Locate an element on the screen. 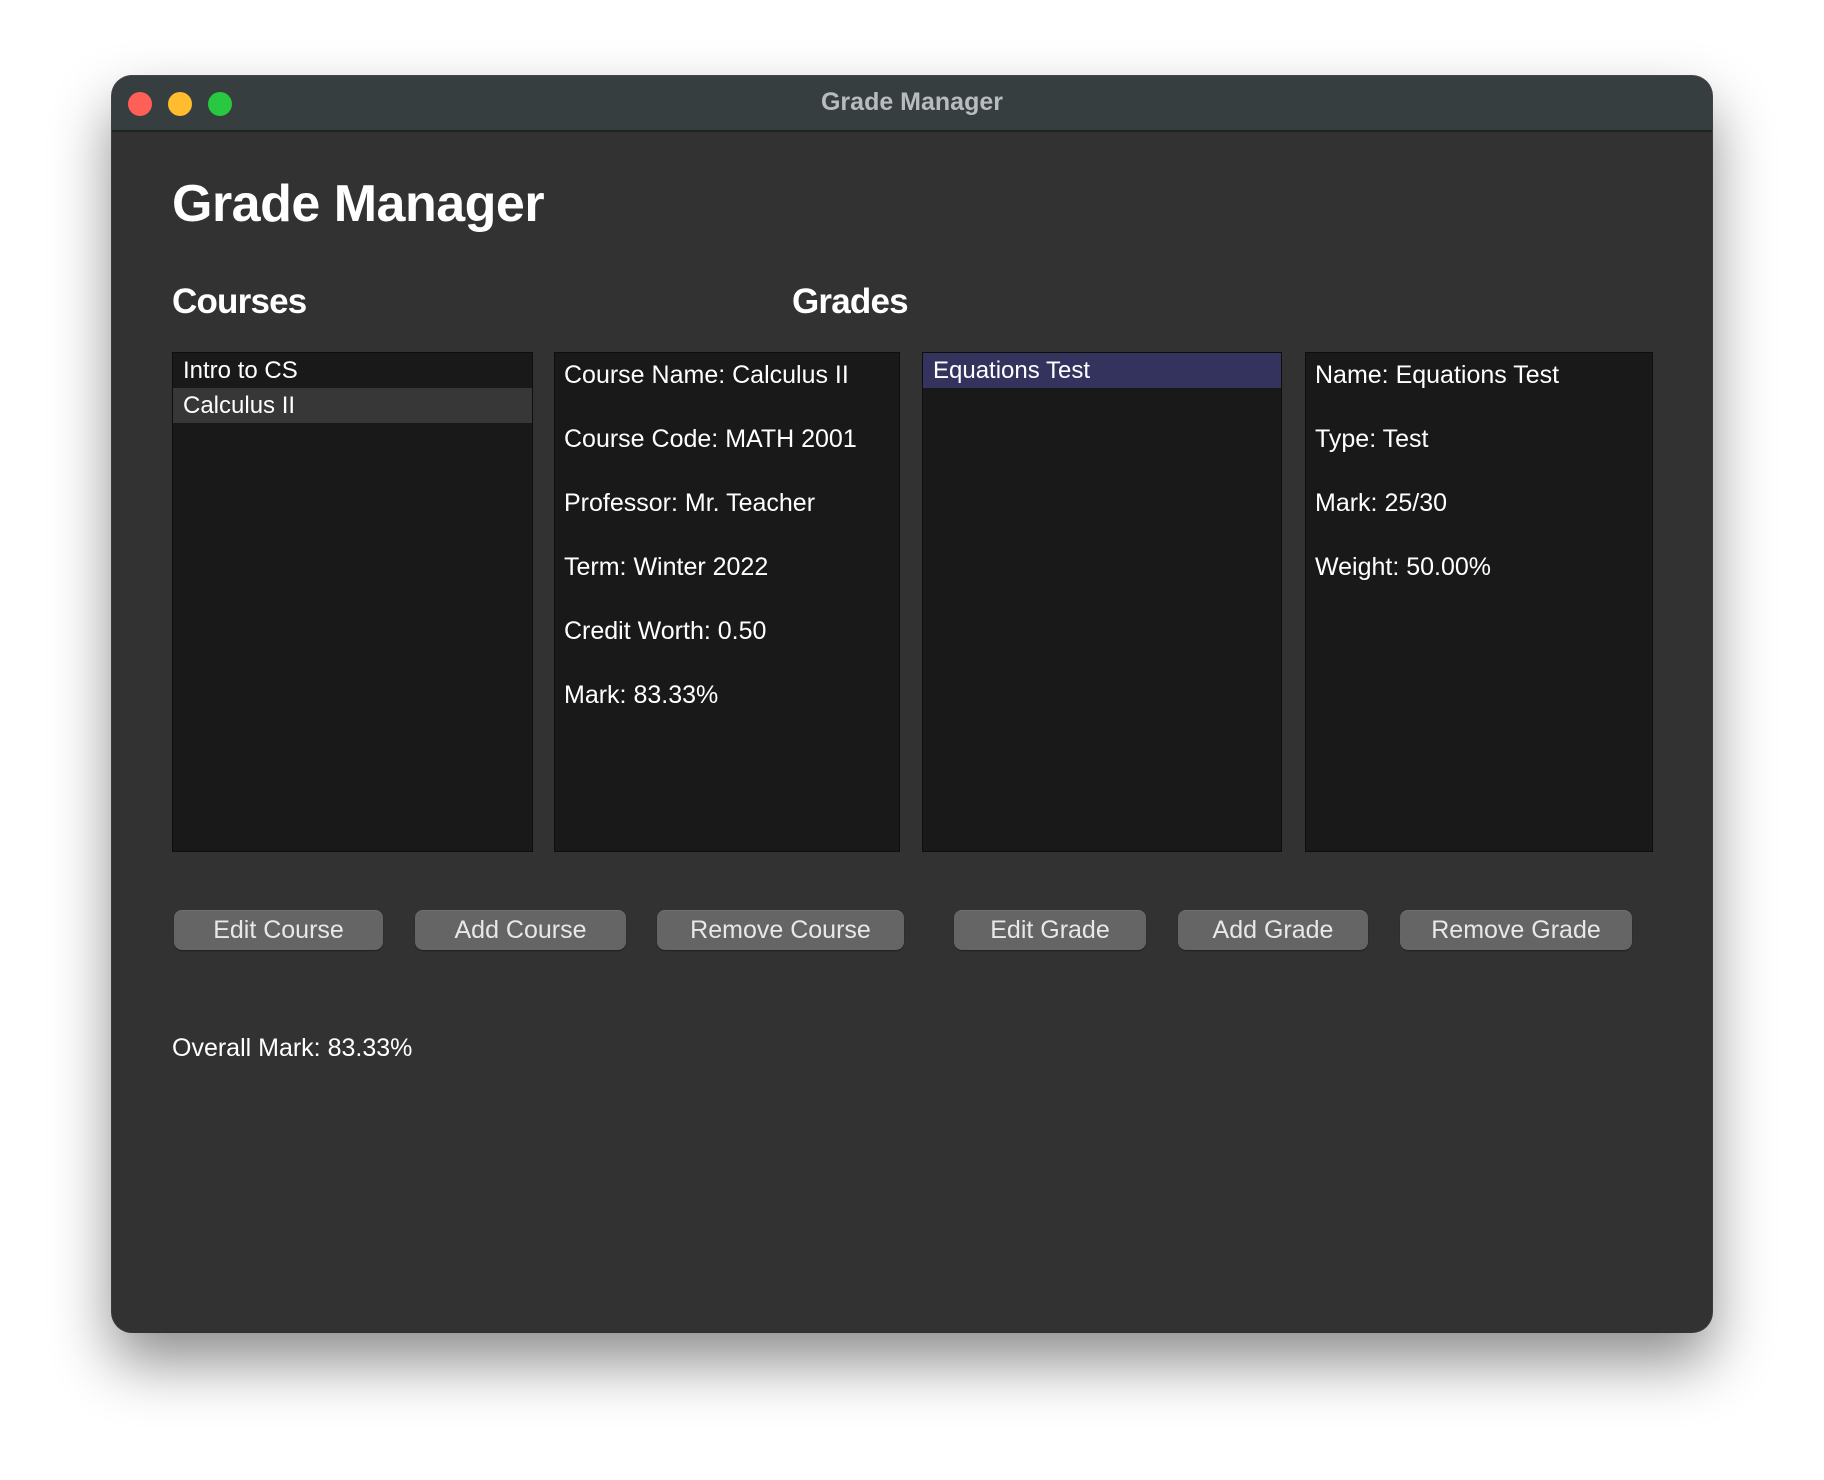  courses-list: Intro to CS Calculus II is located at coordinates (352, 602).